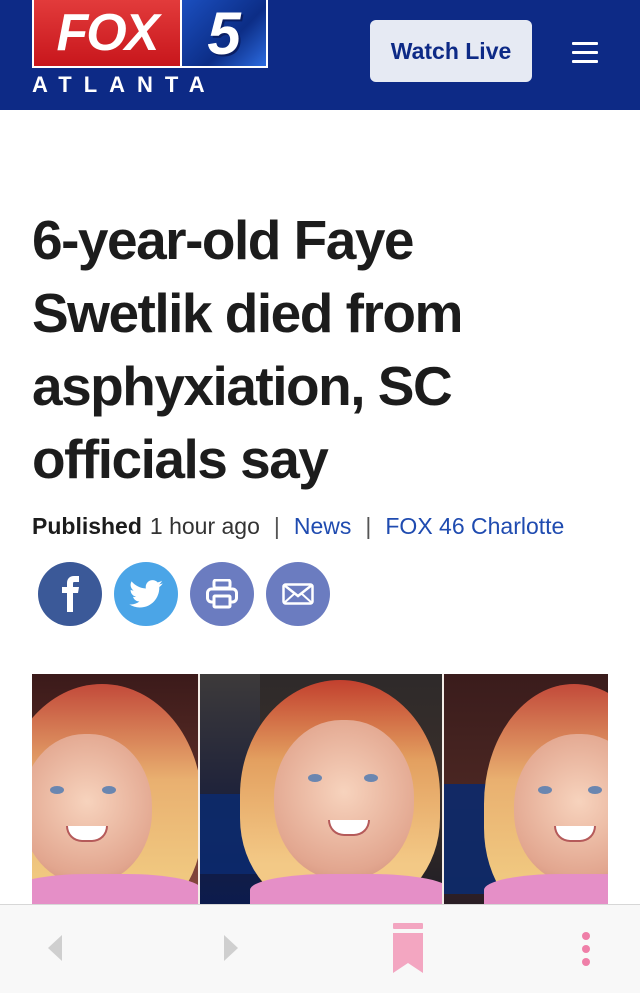  I want to click on site-header: FOX 5 ATLANTA Watch Live, so click(320, 55).